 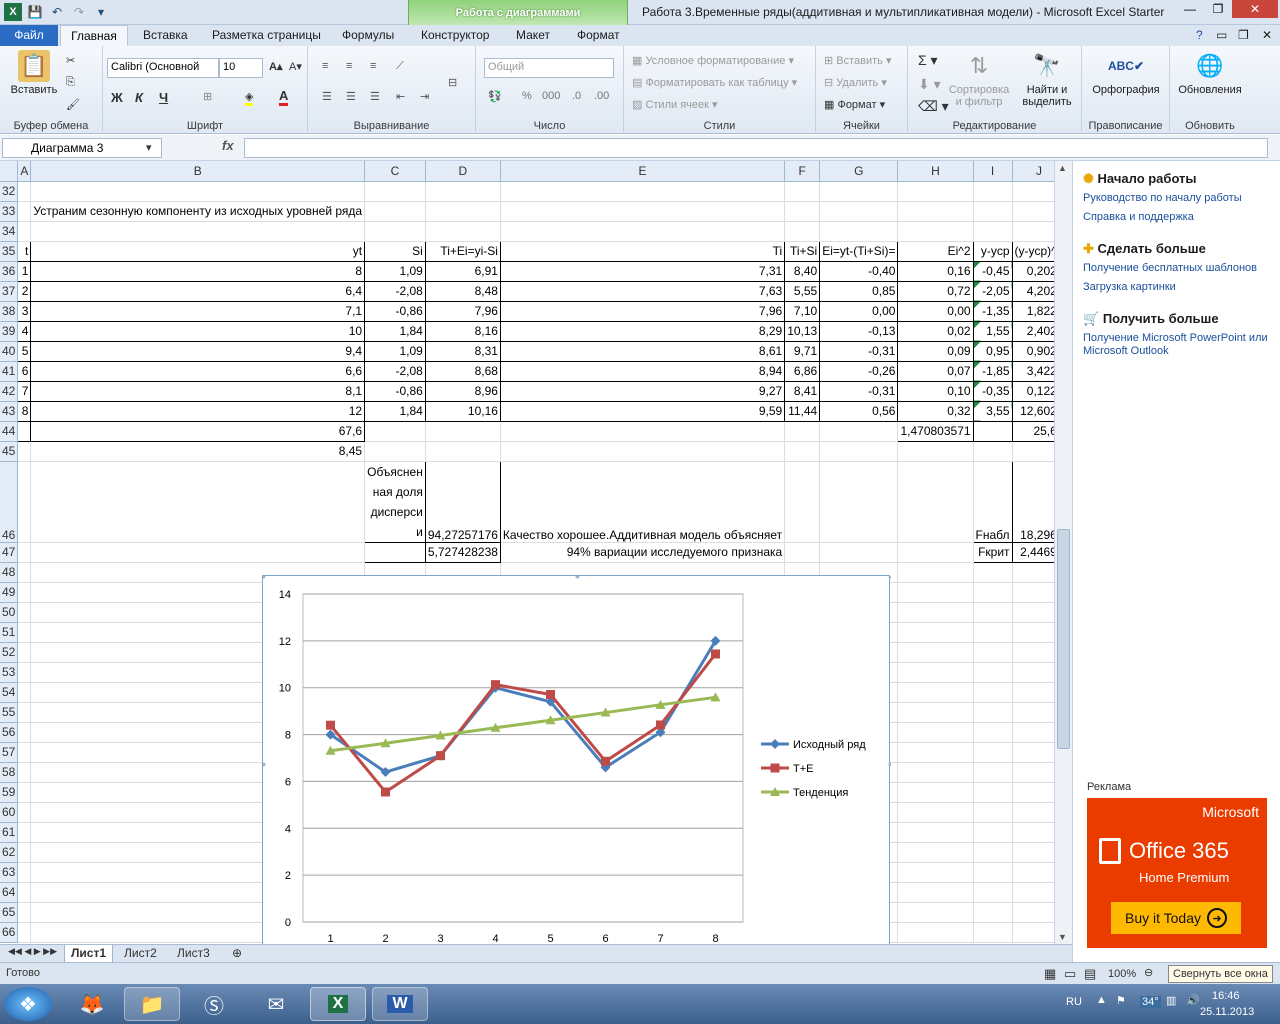 What do you see at coordinates (598, 35) in the screenshot?
I see `tab-format: Формат` at bounding box center [598, 35].